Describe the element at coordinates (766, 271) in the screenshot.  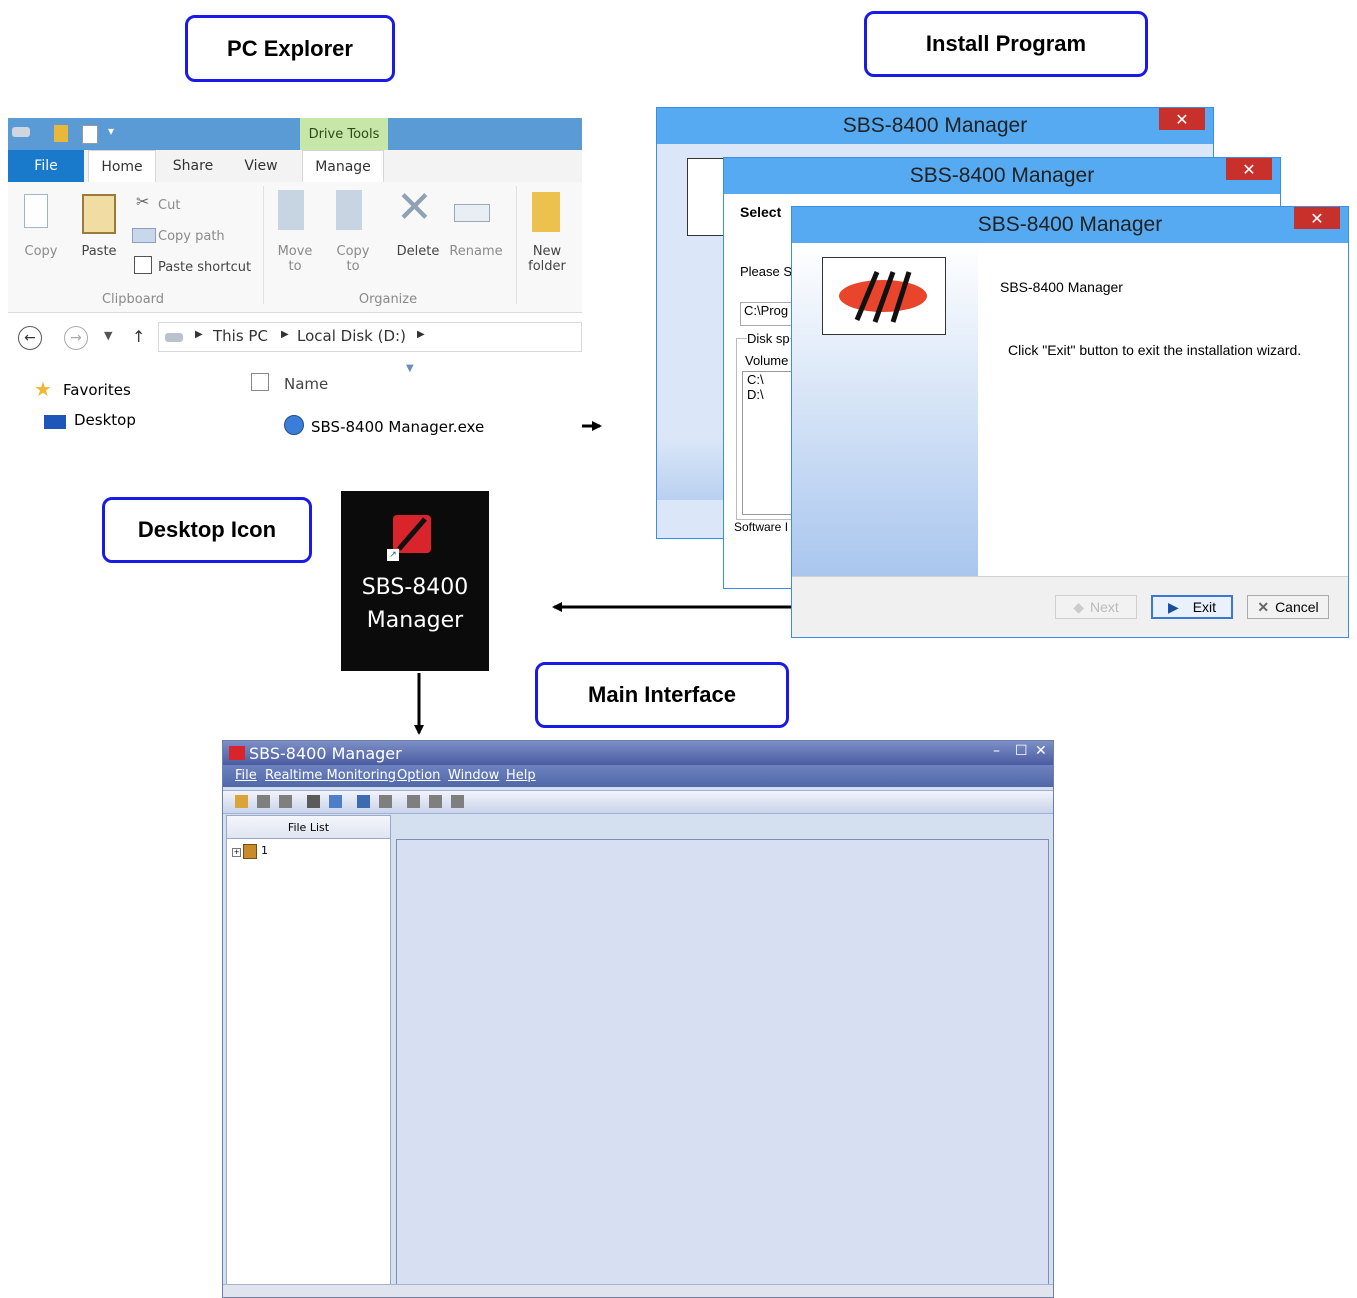
I see `please-text: Please S` at that location.